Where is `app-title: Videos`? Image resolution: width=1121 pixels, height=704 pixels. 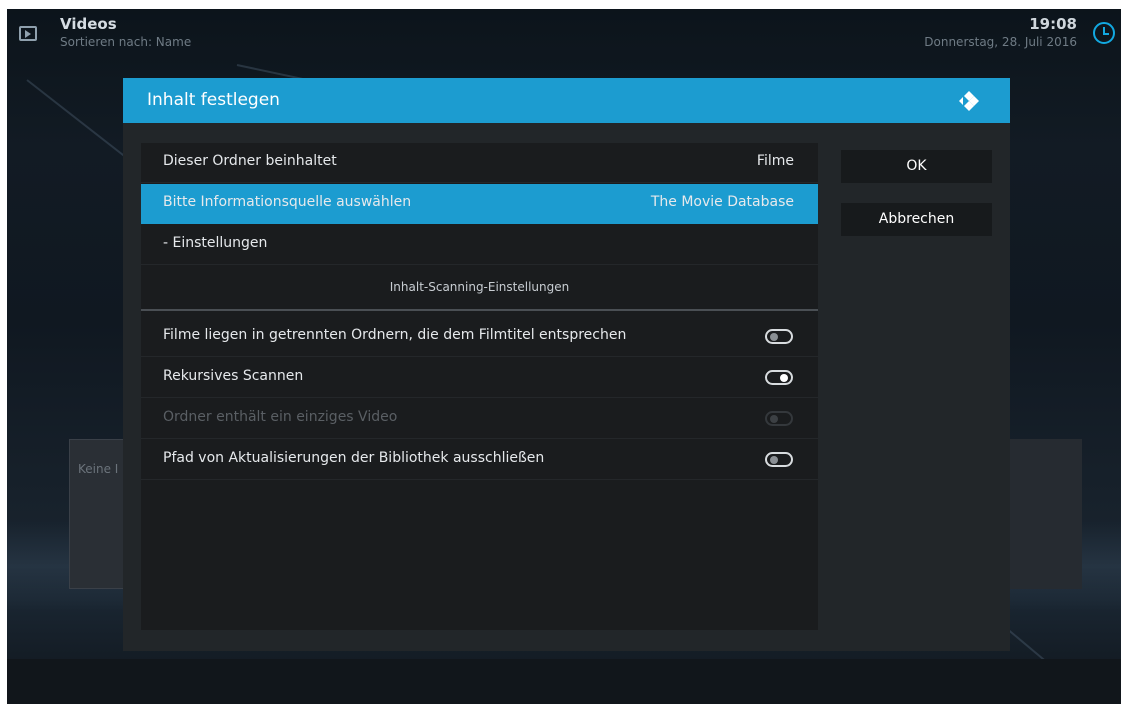 app-title: Videos is located at coordinates (88, 24).